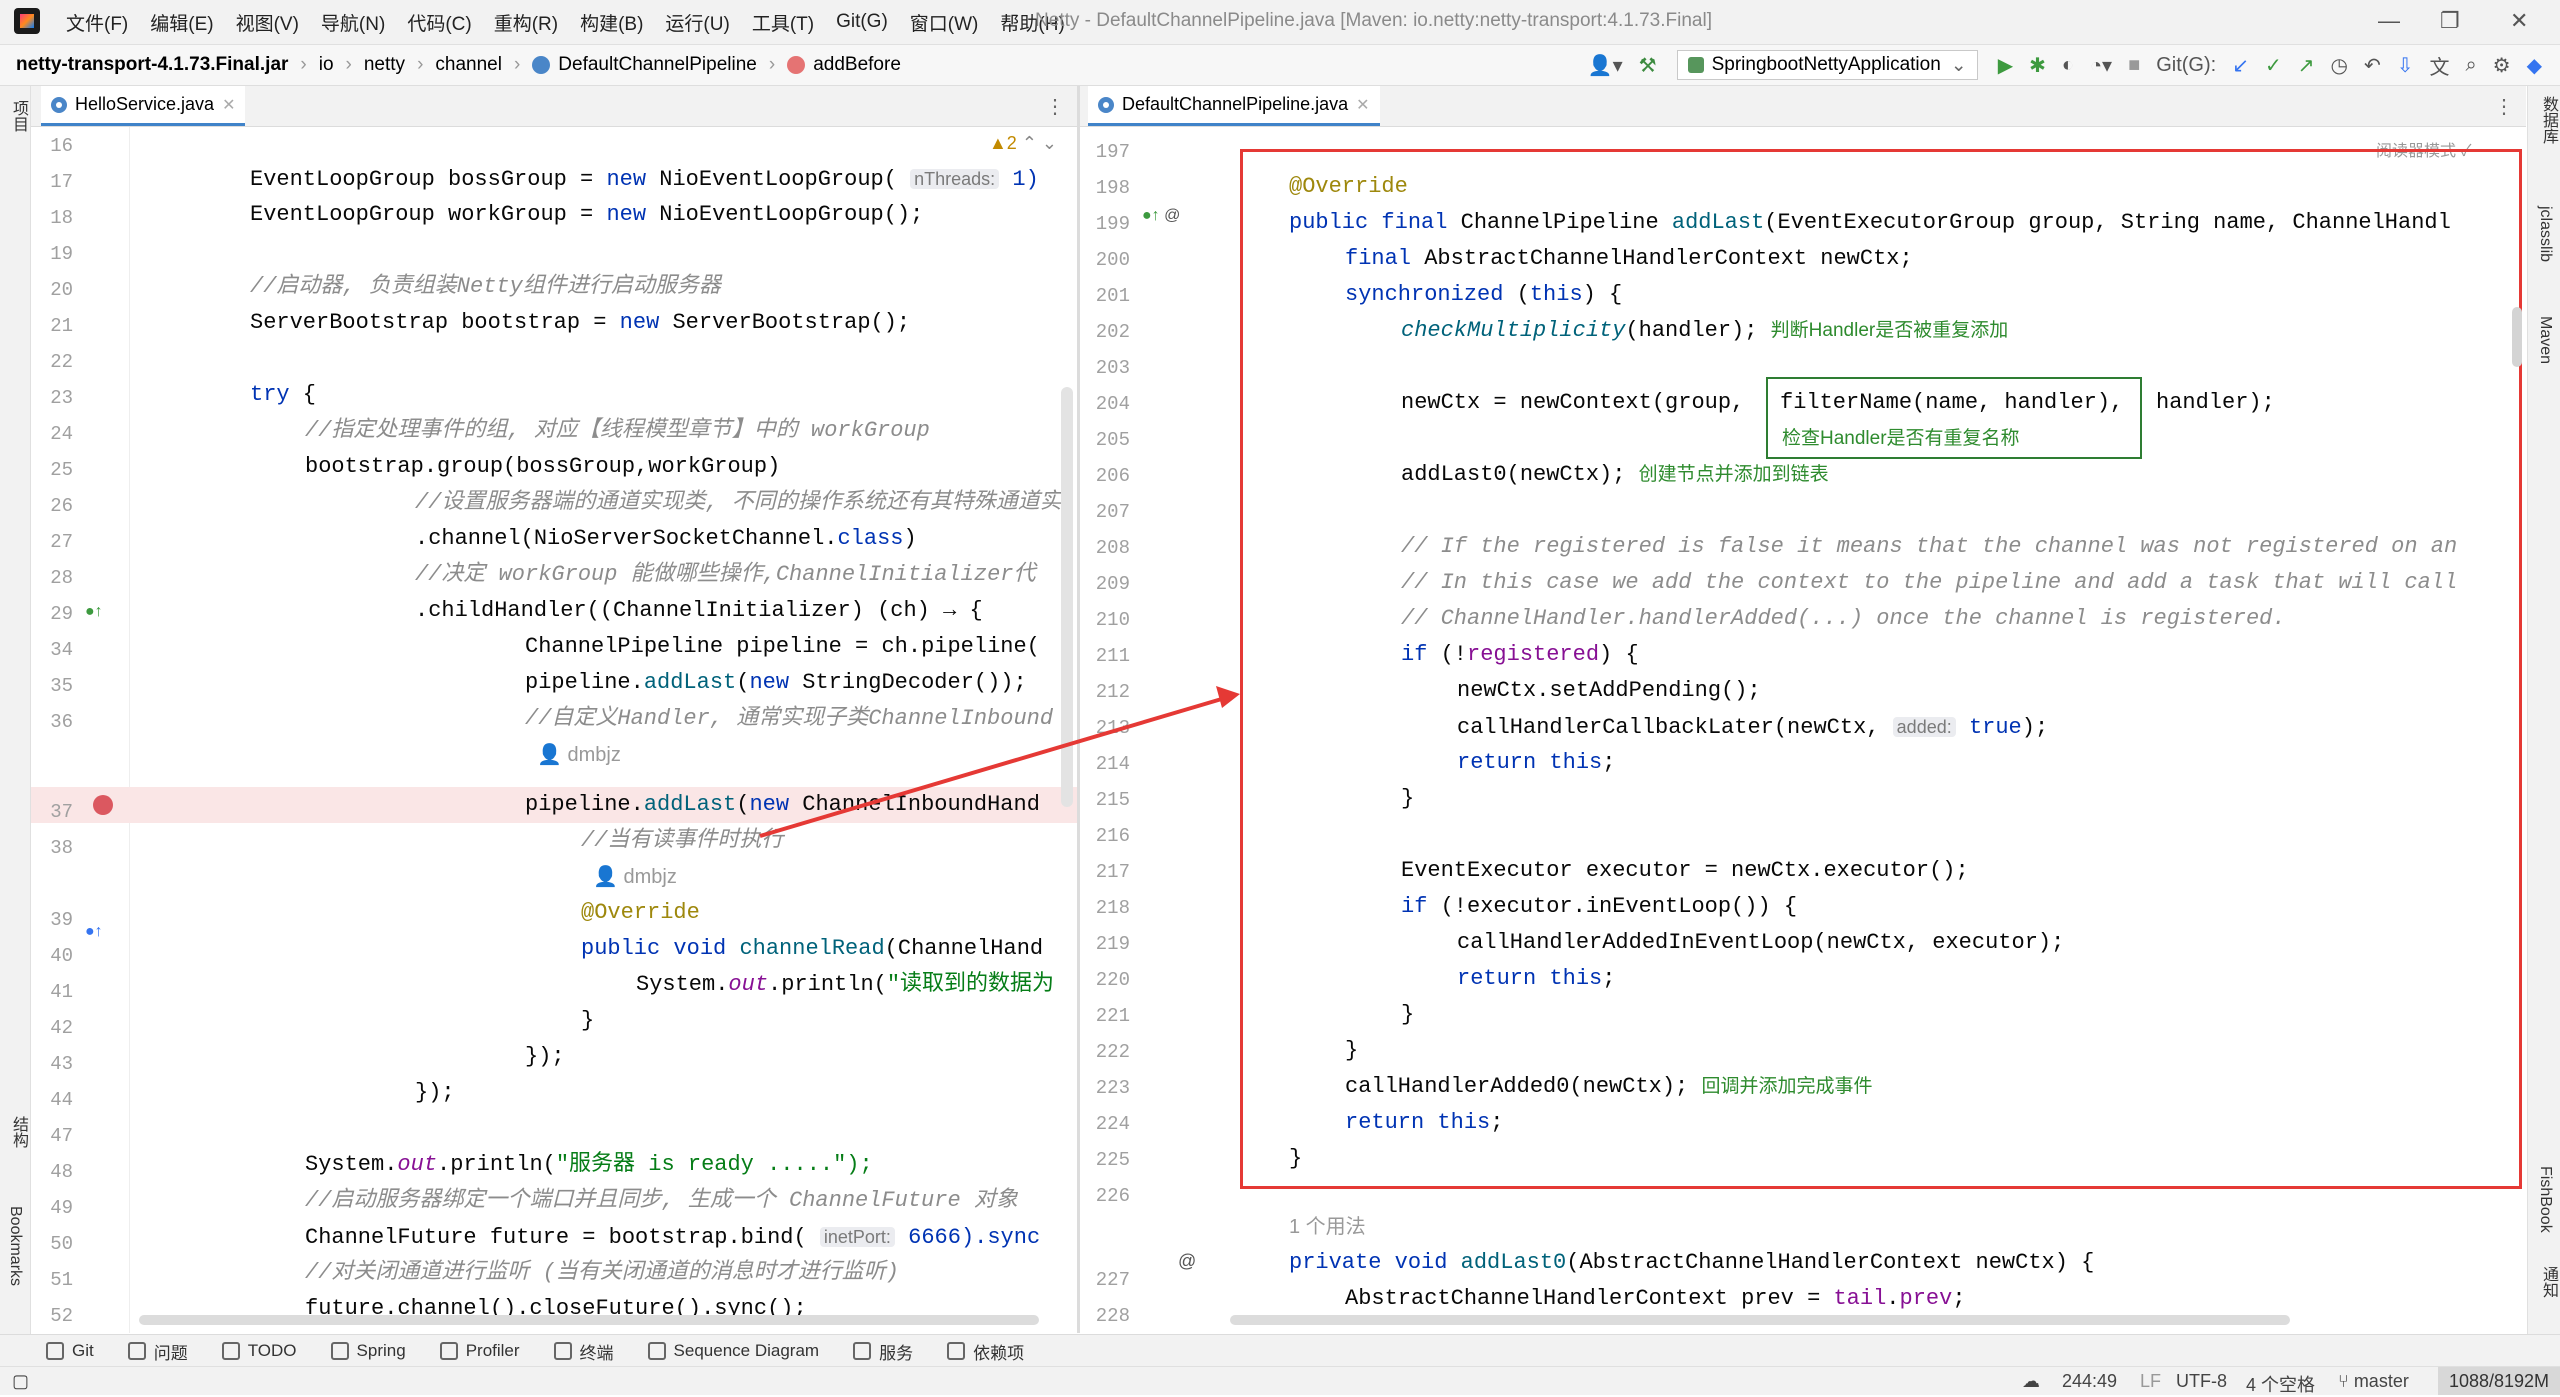 The height and width of the screenshot is (1397, 2560). I want to click on memory-indicator: 1088/8192M, so click(2499, 1381).